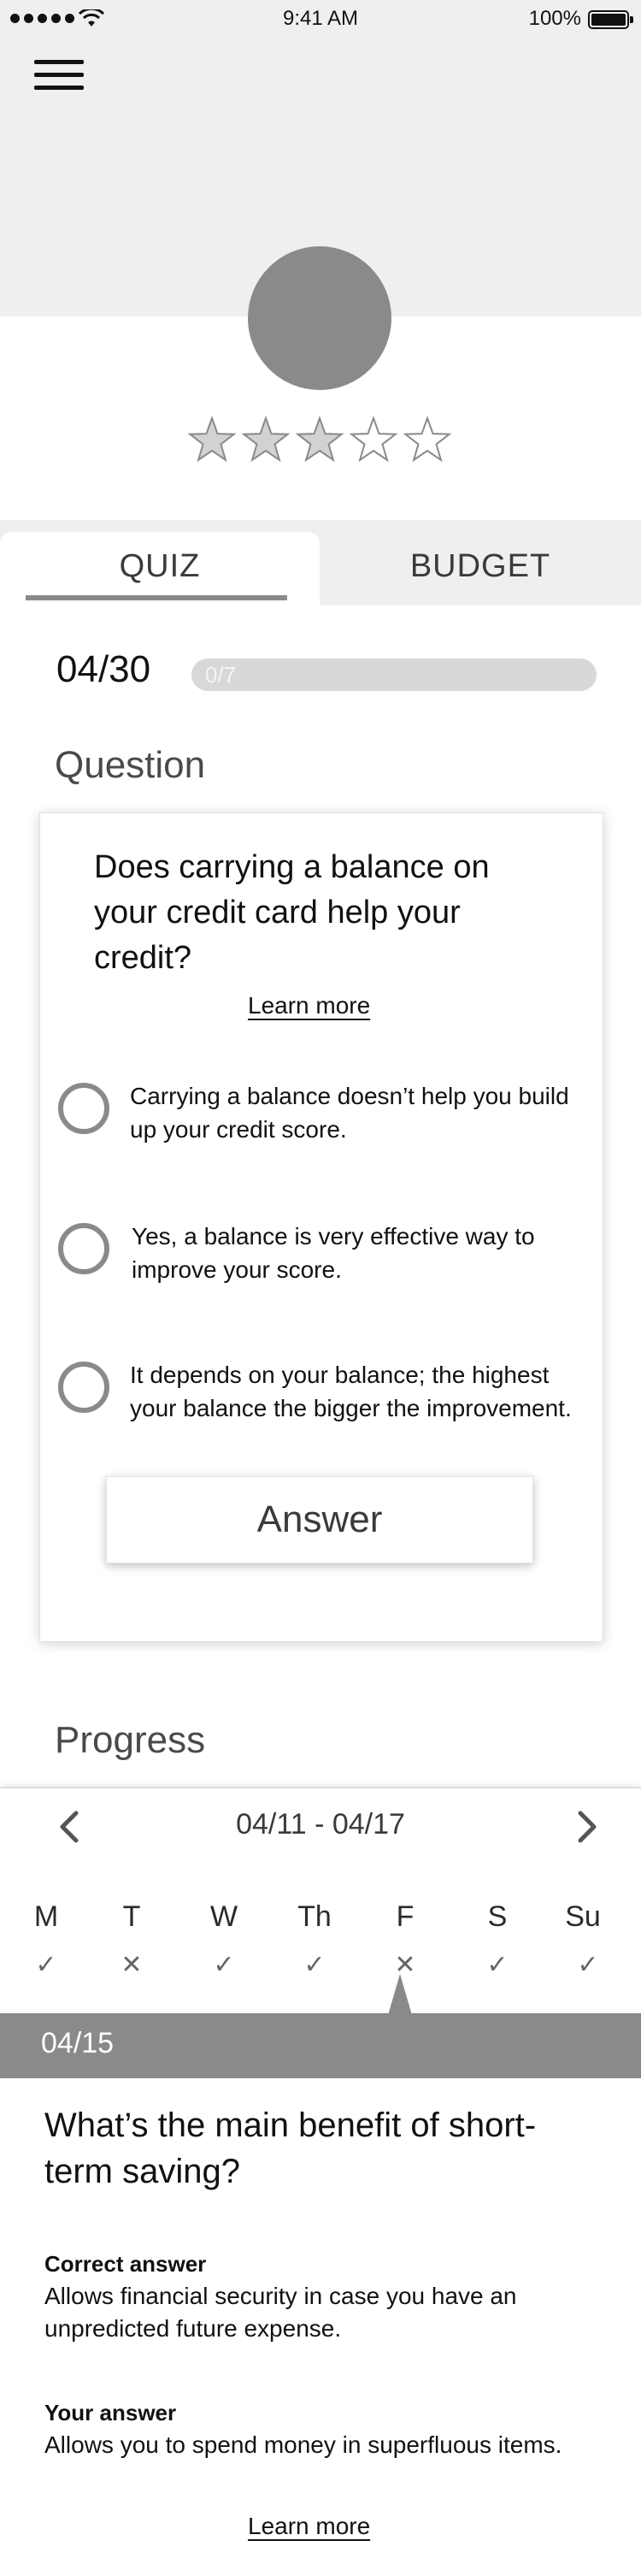 Image resolution: width=641 pixels, height=2576 pixels. I want to click on week-range: 04/11 - 04/17, so click(320, 1824).